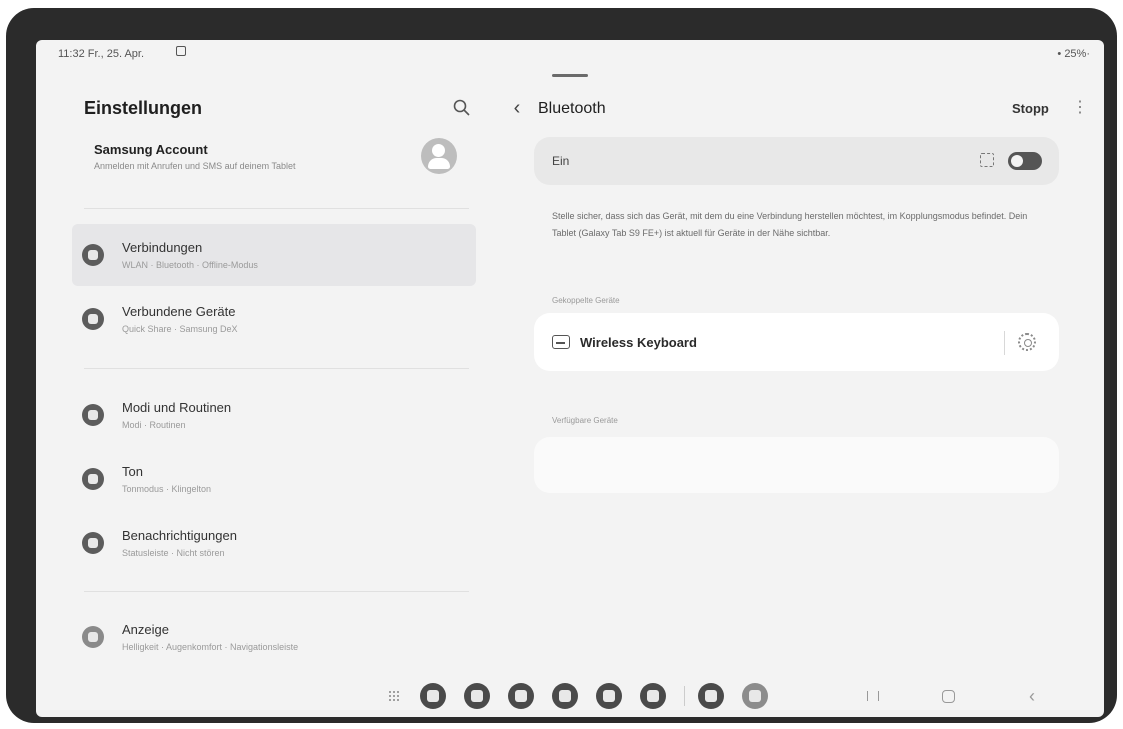 Image resolution: width=1123 pixels, height=729 pixels. Describe the element at coordinates (179, 535) in the screenshot. I see `menu-item-label: Benachrichtigungen` at that location.